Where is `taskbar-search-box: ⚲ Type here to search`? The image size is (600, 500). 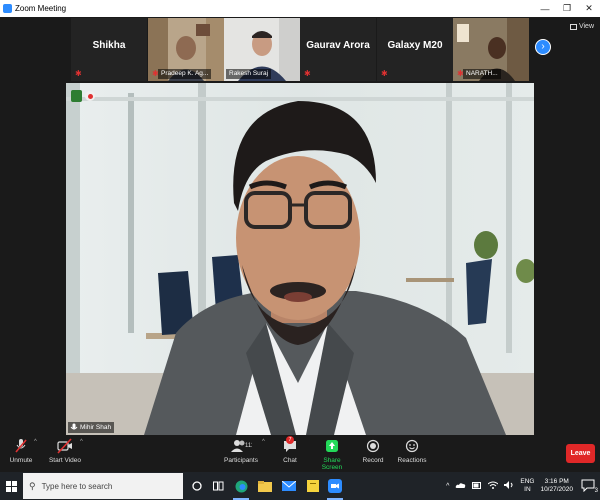
taskbar-search-box: ⚲ Type here to search is located at coordinates (103, 486).